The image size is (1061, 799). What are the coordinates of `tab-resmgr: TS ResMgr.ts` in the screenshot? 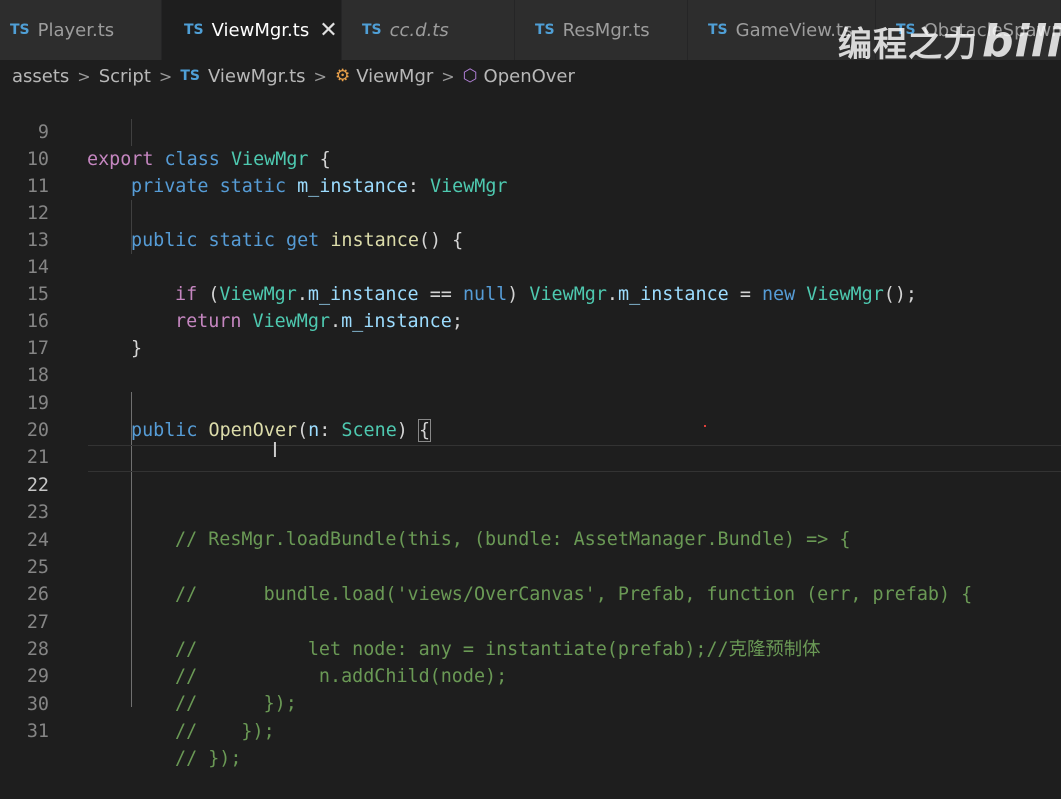 It's located at (601, 30).